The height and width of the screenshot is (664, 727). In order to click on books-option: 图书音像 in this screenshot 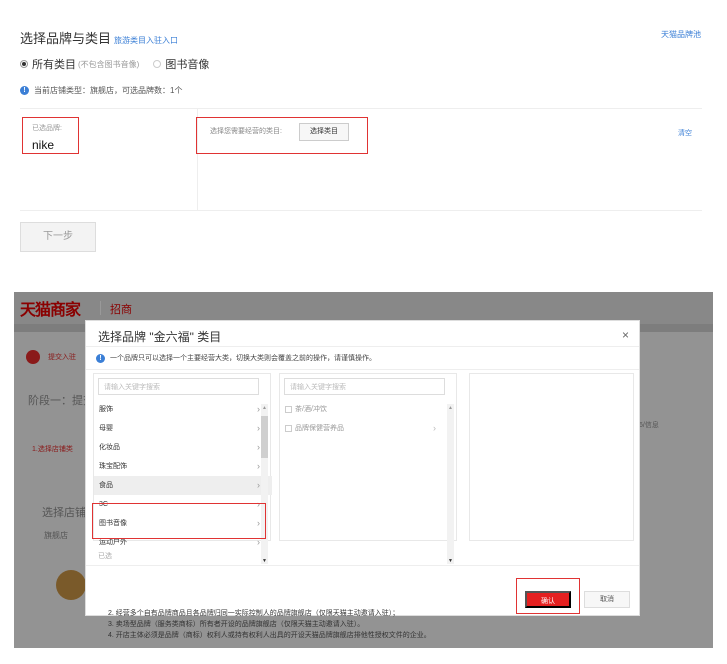, I will do `click(181, 64)`.